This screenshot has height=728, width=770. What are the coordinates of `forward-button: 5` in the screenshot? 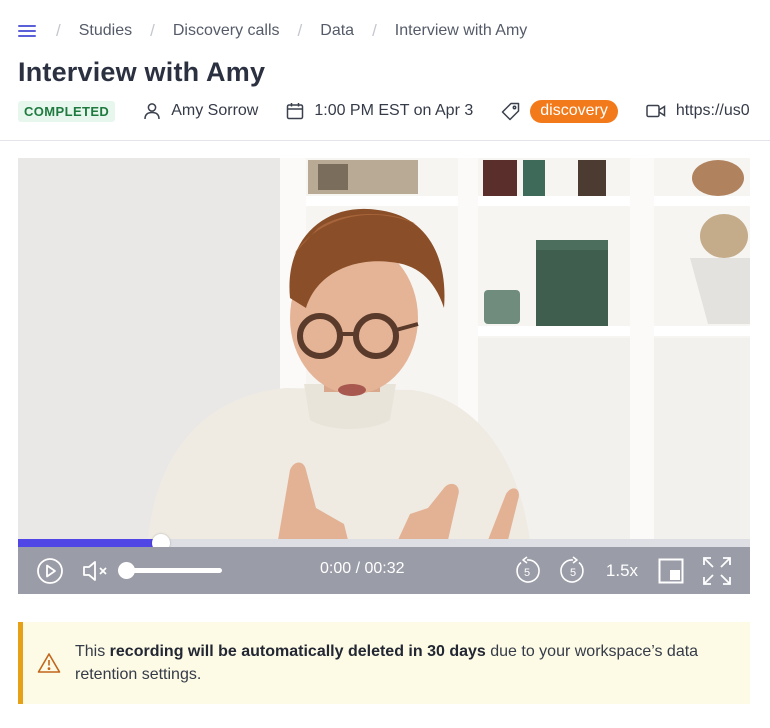 It's located at (573, 571).